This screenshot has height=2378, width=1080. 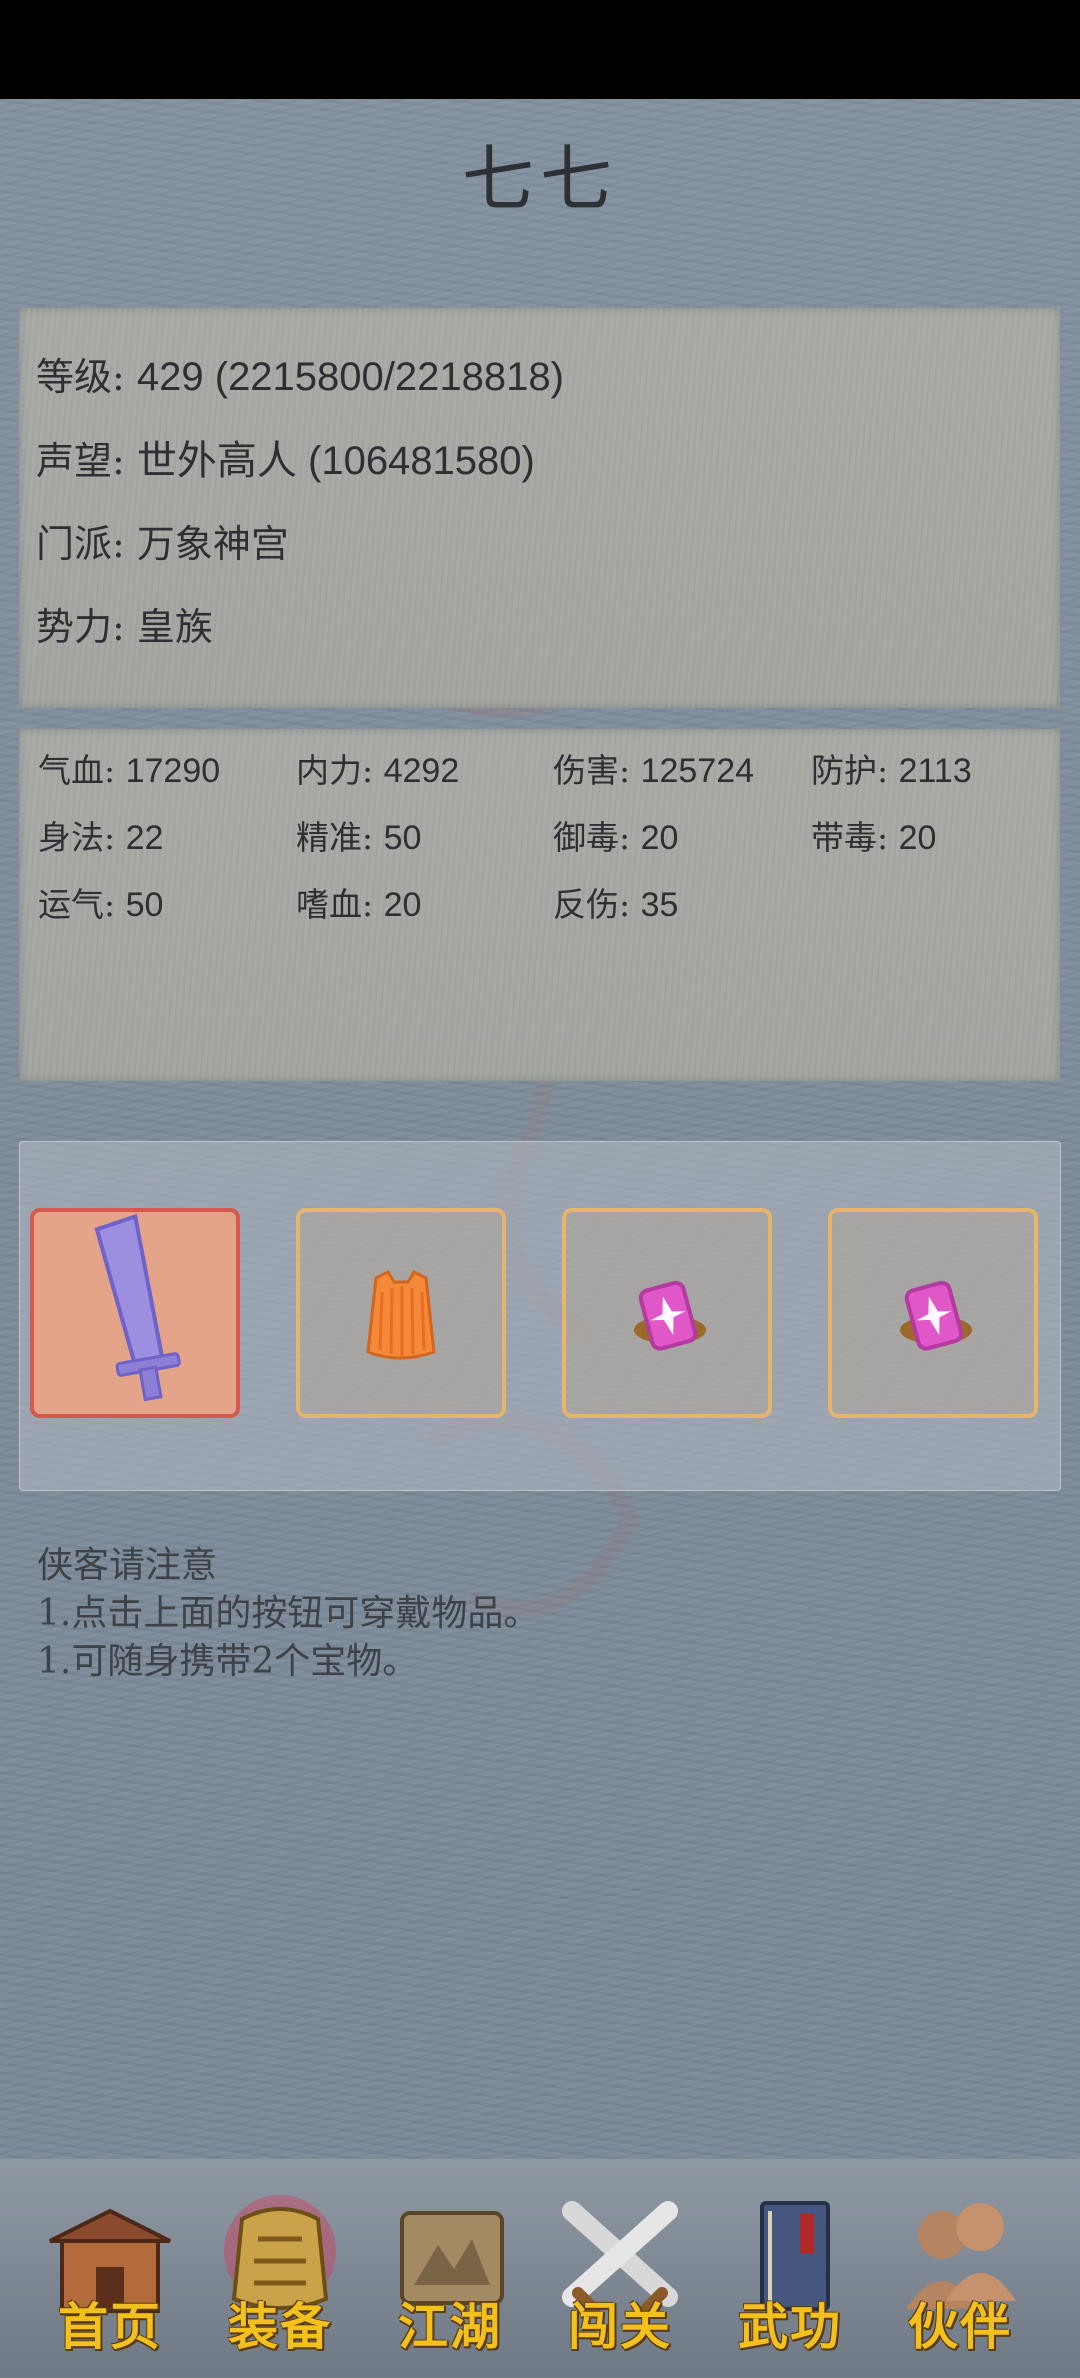 What do you see at coordinates (359, 904) in the screenshot?
I see `stat-lifesteal: 嗜血: 20` at bounding box center [359, 904].